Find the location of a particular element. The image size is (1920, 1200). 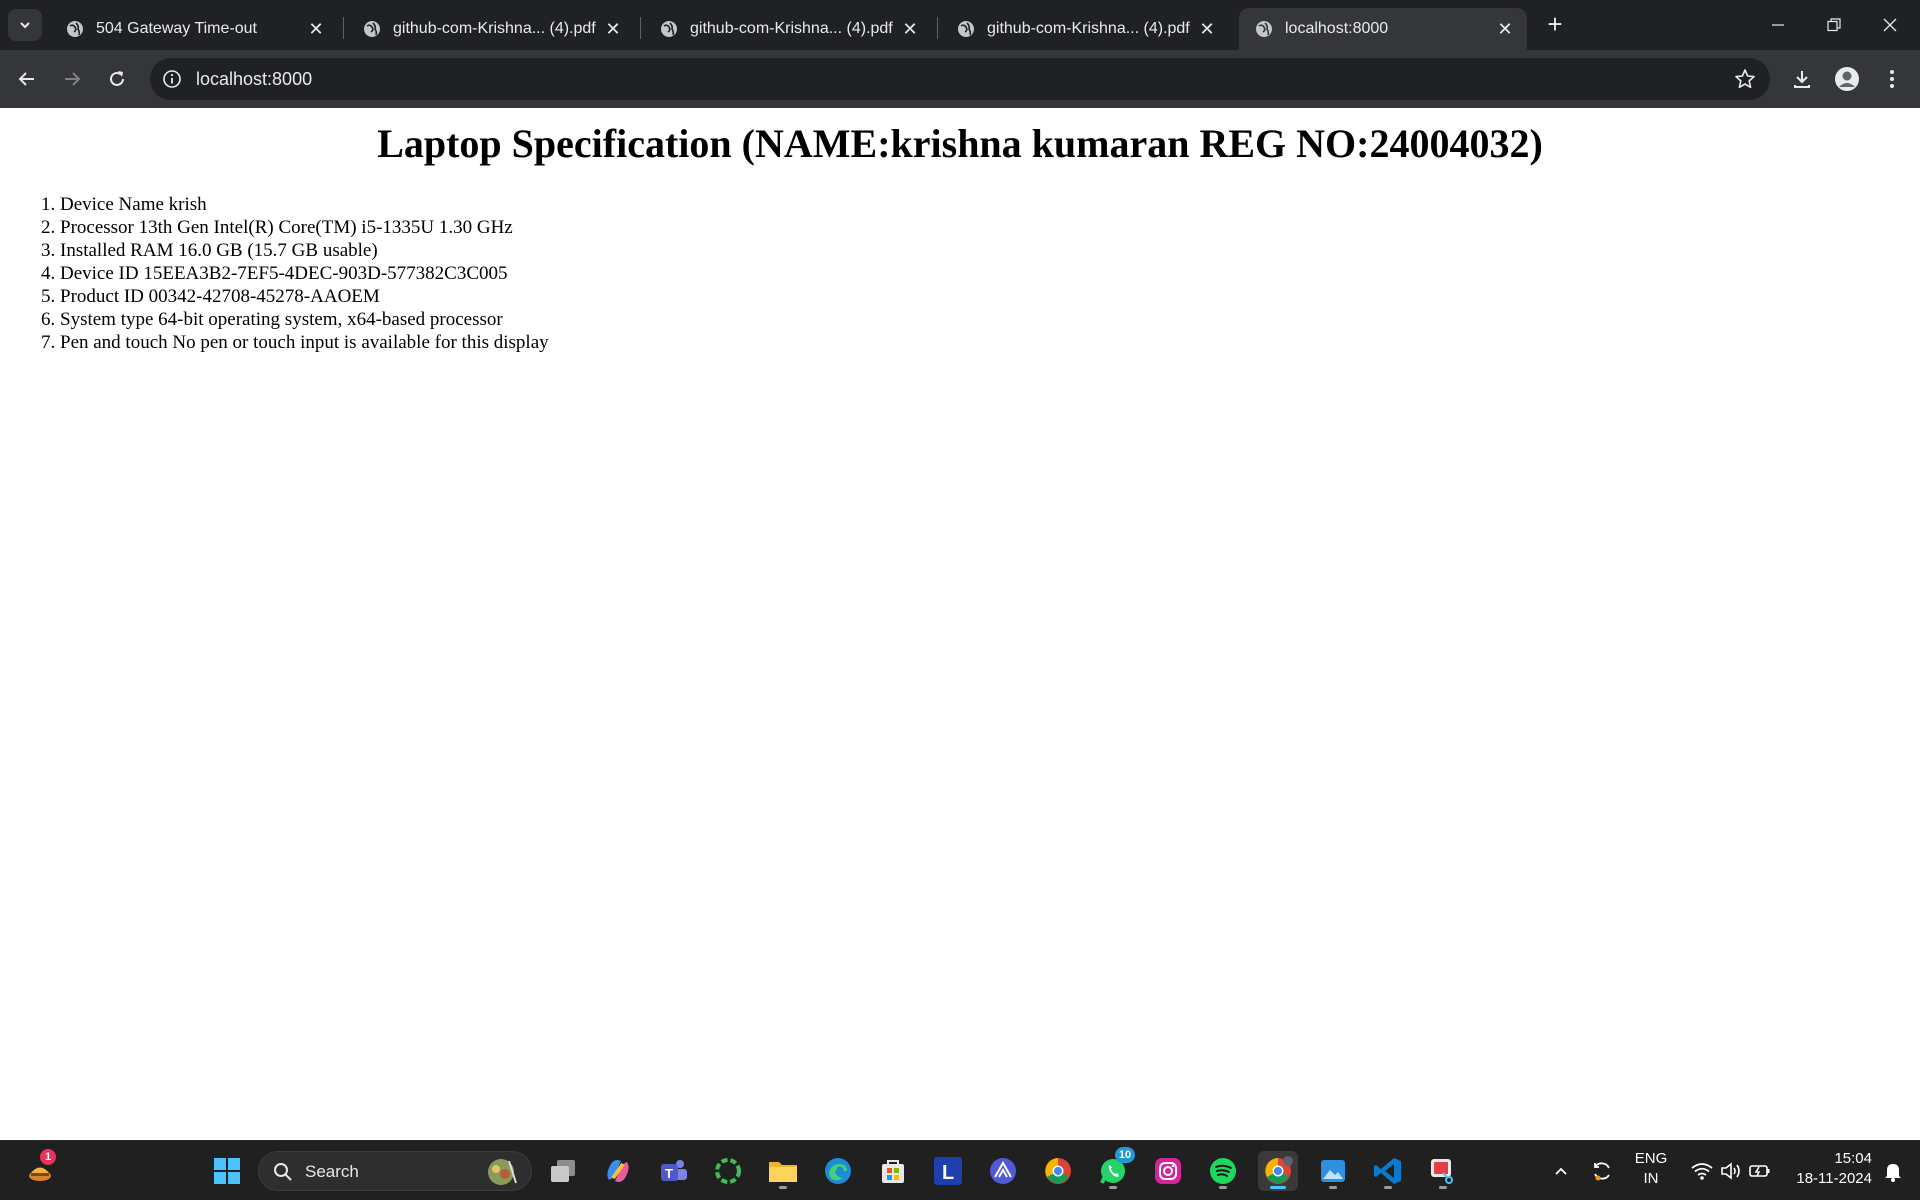

search-icon is located at coordinates (283, 1172).